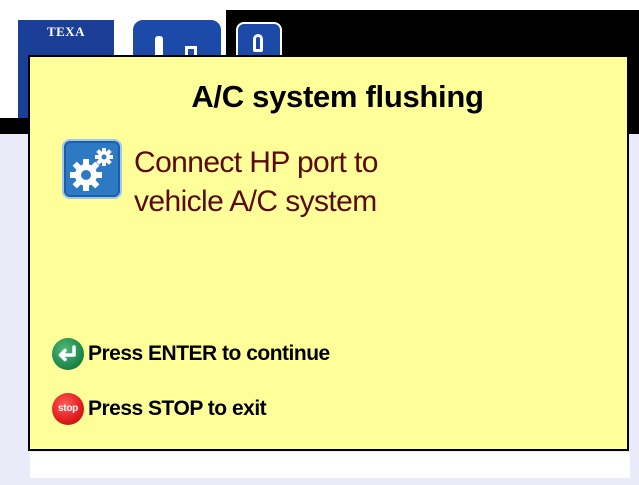 This screenshot has height=485, width=639. I want to click on message-line-2: vehicle A/C system, so click(255, 201).